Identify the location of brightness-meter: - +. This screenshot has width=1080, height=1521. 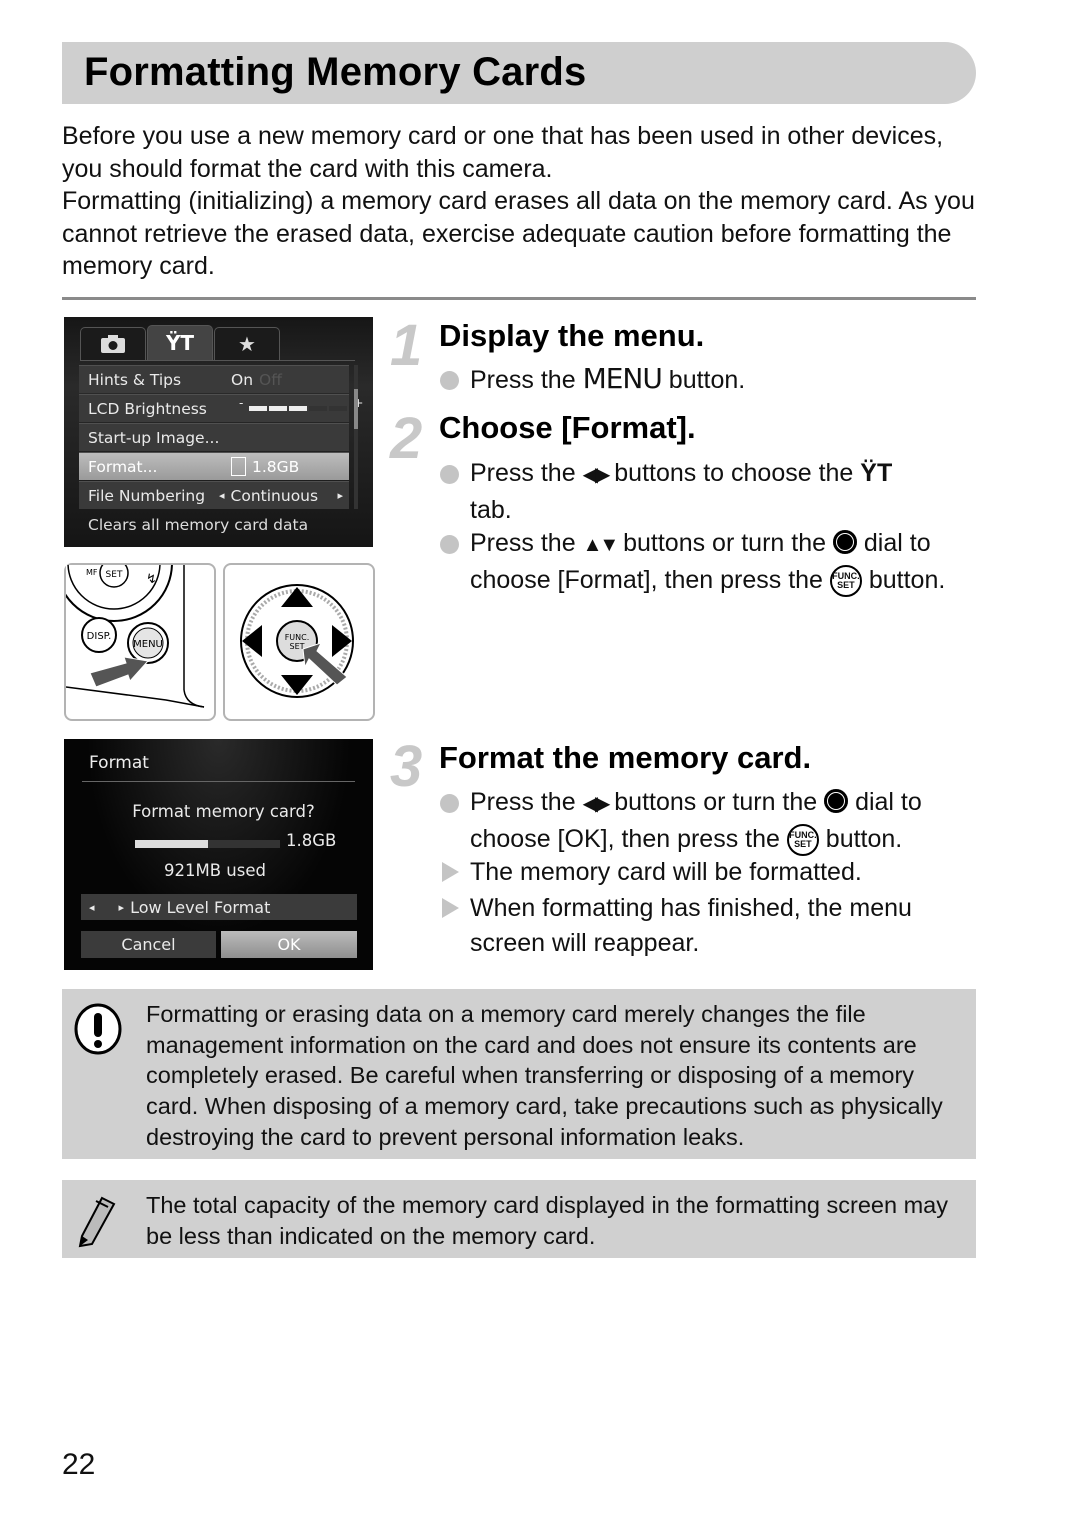
(301, 403).